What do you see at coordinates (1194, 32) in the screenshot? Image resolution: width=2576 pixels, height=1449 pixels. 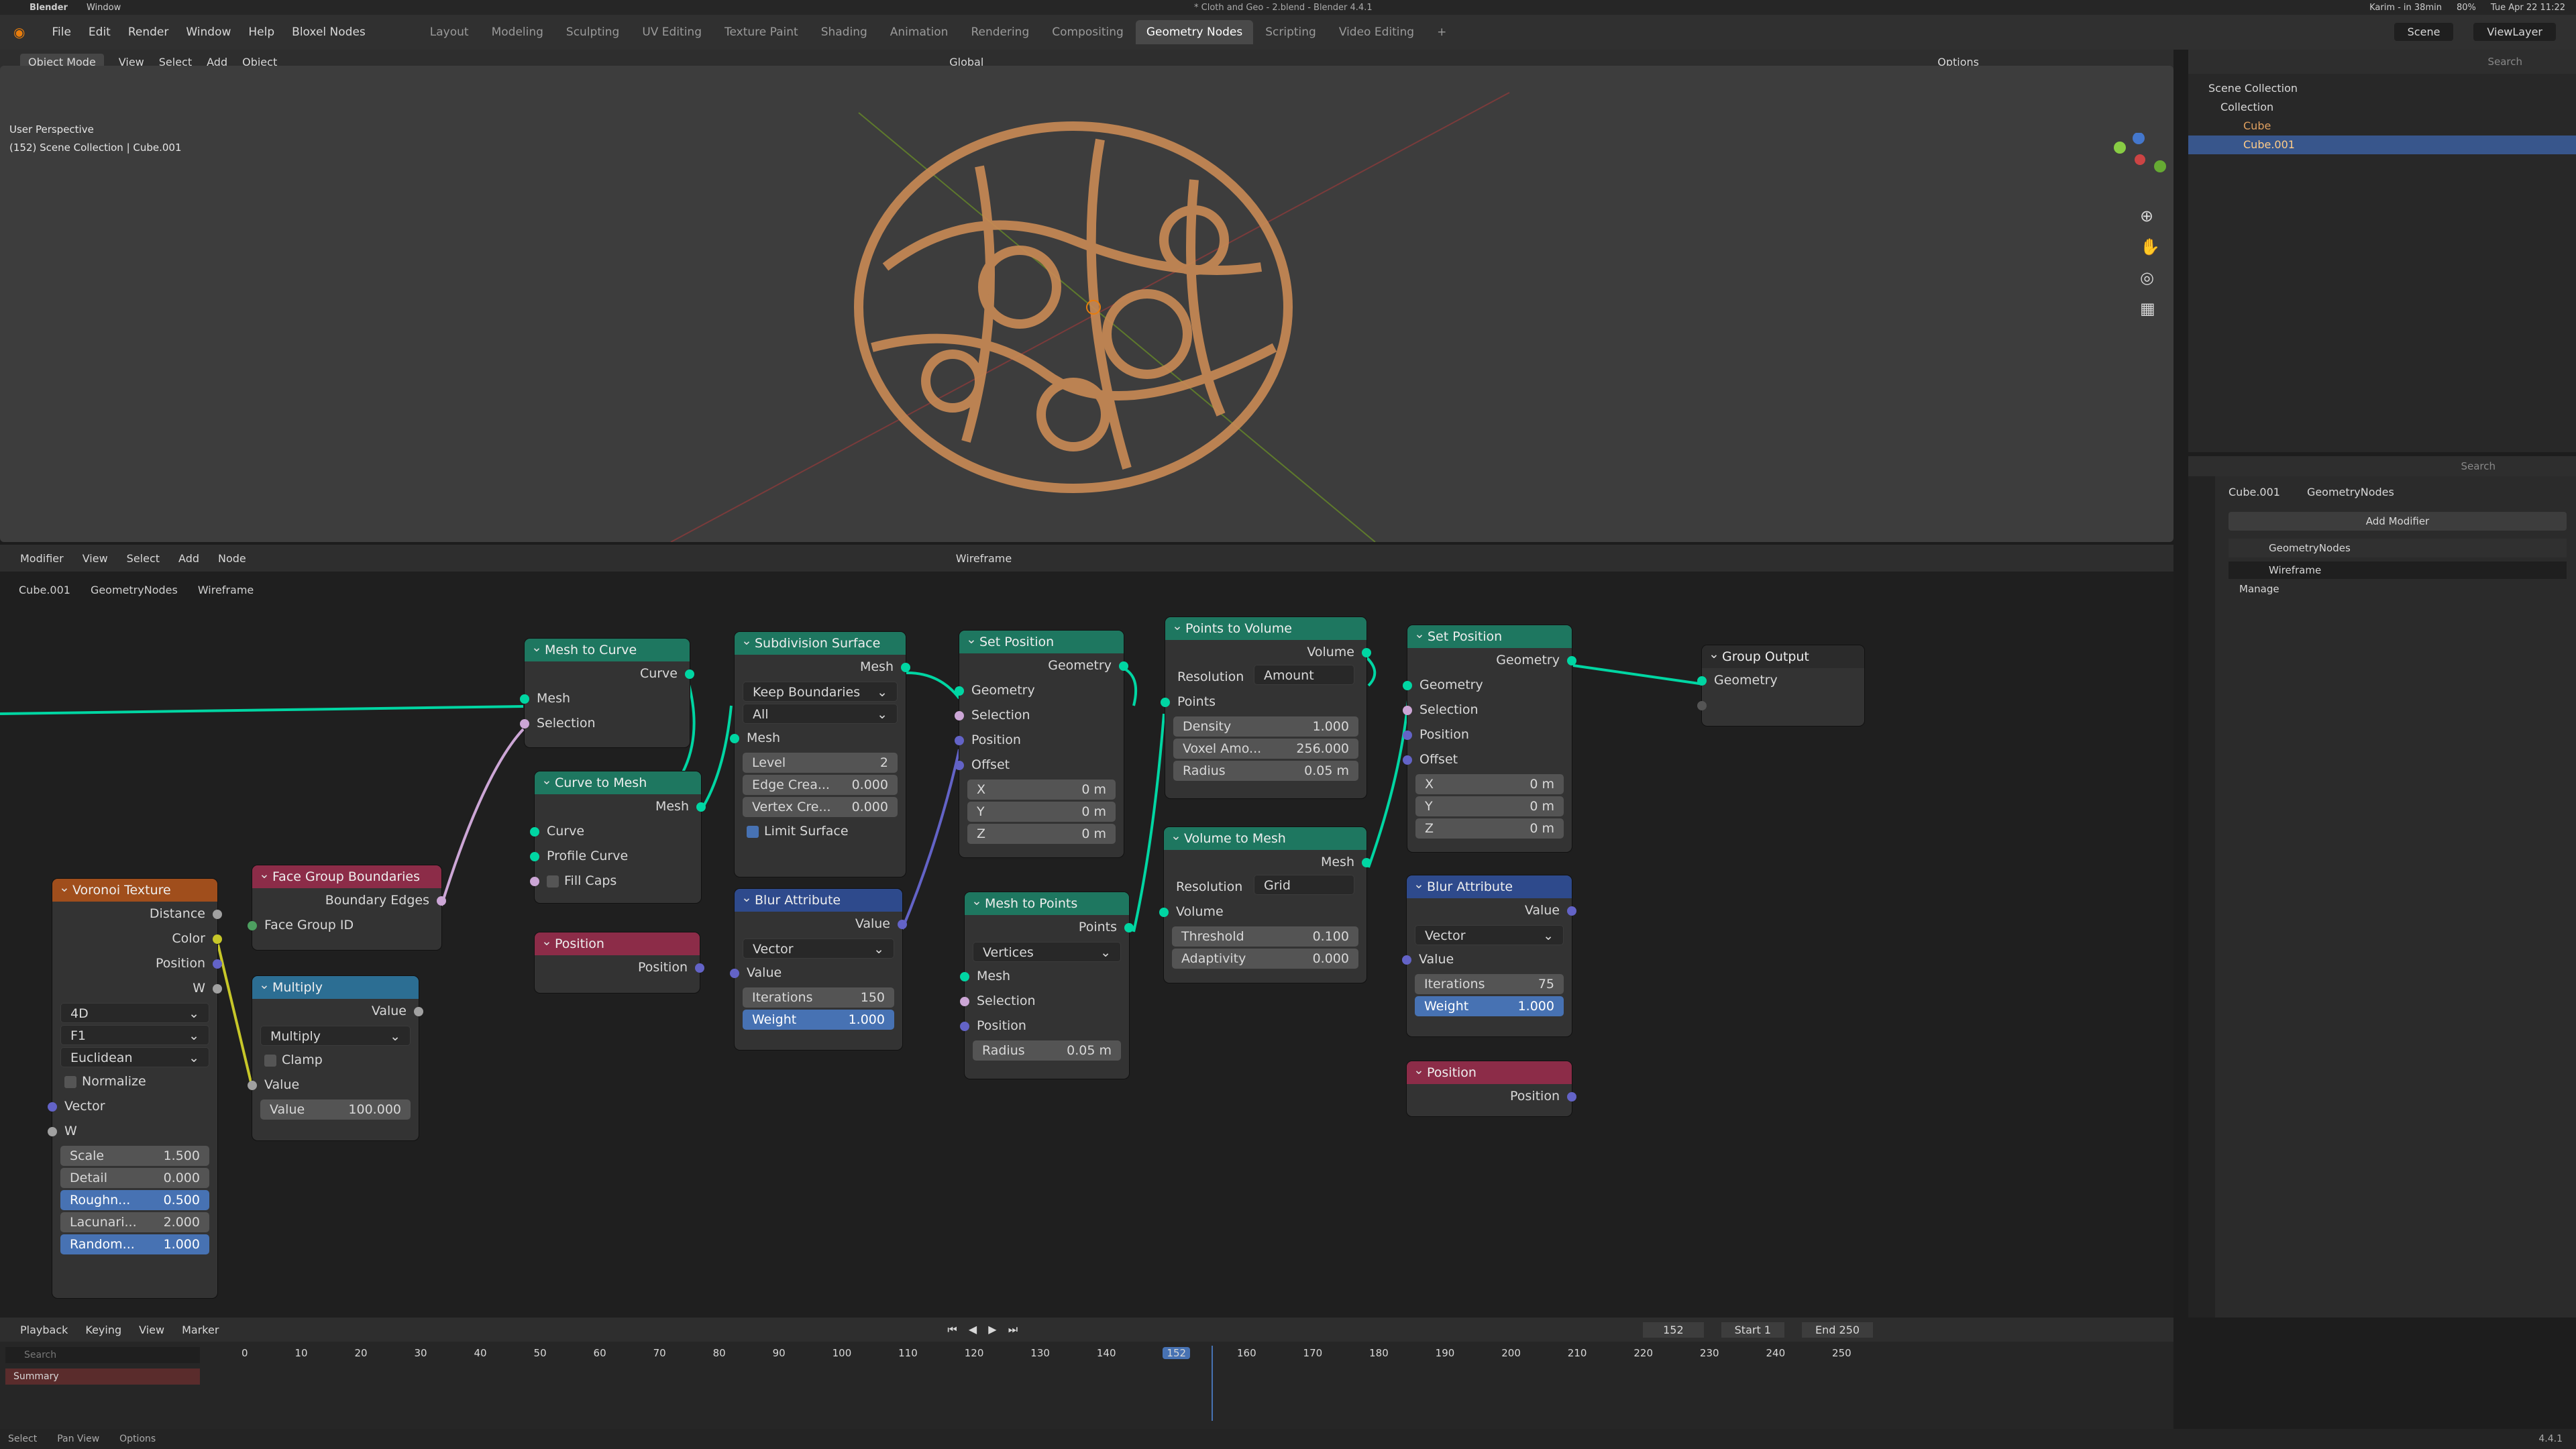 I see `tab-geometry-nodes: Geometry Nodes` at bounding box center [1194, 32].